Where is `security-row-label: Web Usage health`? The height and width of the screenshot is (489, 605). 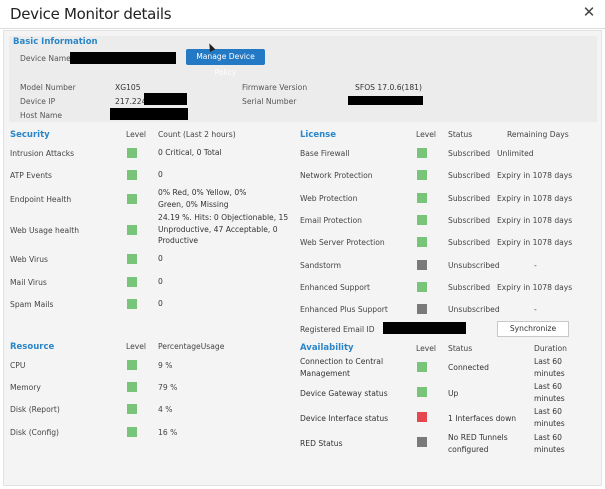 security-row-label: Web Usage health is located at coordinates (45, 230).